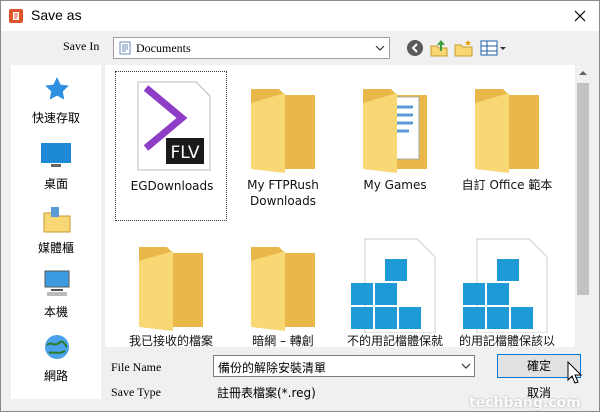  What do you see at coordinates (575, 372) in the screenshot?
I see `mouse-cursor-icon` at bounding box center [575, 372].